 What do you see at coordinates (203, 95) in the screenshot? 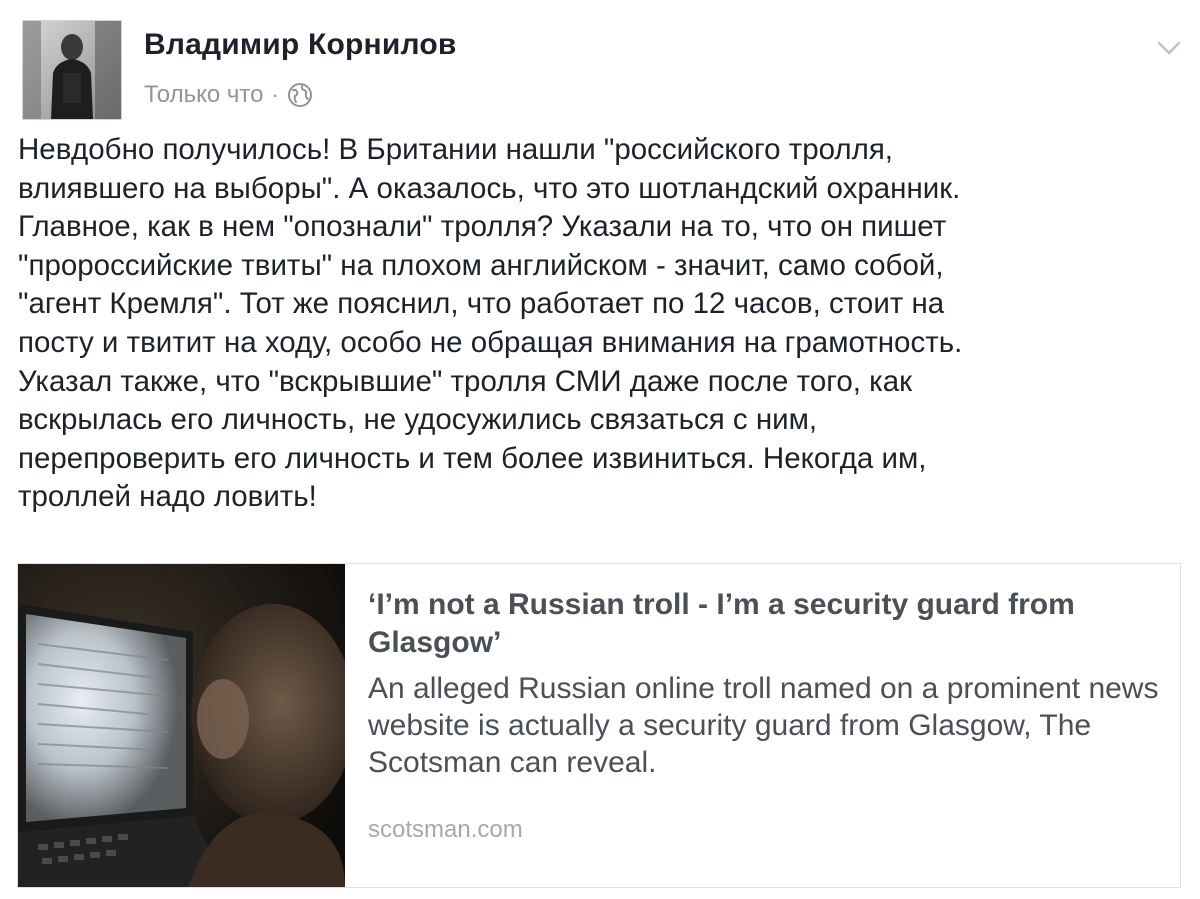
I see `post-timestamp: Только что` at bounding box center [203, 95].